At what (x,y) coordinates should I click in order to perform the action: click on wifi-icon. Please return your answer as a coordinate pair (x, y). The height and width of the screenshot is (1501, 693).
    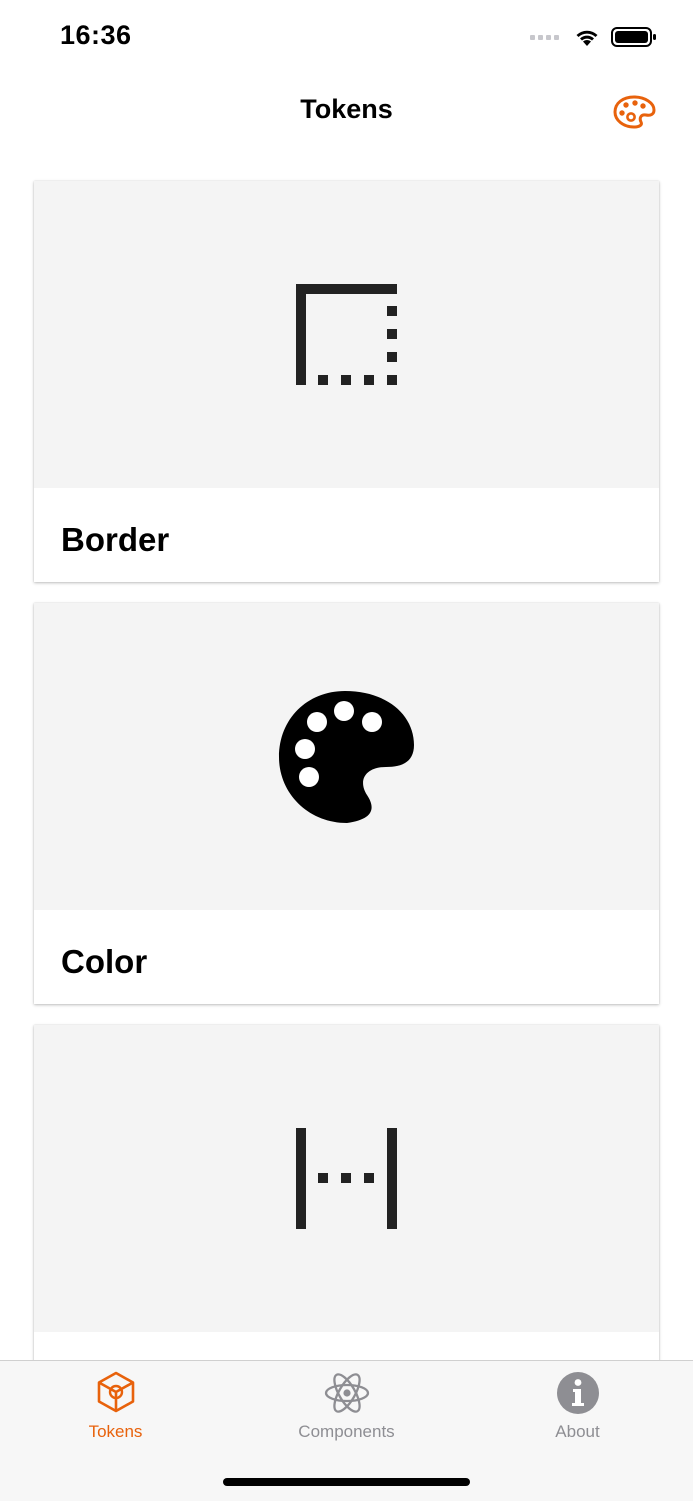
    Looking at the image, I should click on (587, 38).